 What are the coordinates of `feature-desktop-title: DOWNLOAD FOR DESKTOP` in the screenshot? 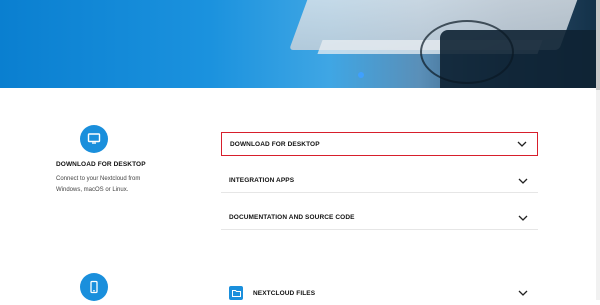 It's located at (101, 164).